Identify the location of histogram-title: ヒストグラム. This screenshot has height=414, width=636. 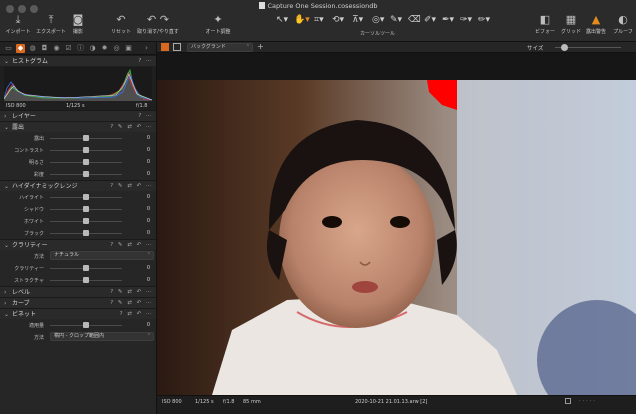
(30, 61).